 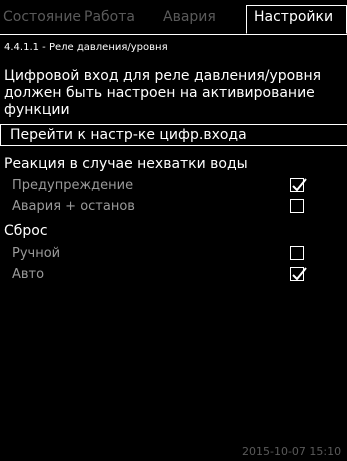 What do you see at coordinates (86, 47) in the screenshot?
I see `breadcrumb: 4.4.1.1 - Реле давления/уровня` at bounding box center [86, 47].